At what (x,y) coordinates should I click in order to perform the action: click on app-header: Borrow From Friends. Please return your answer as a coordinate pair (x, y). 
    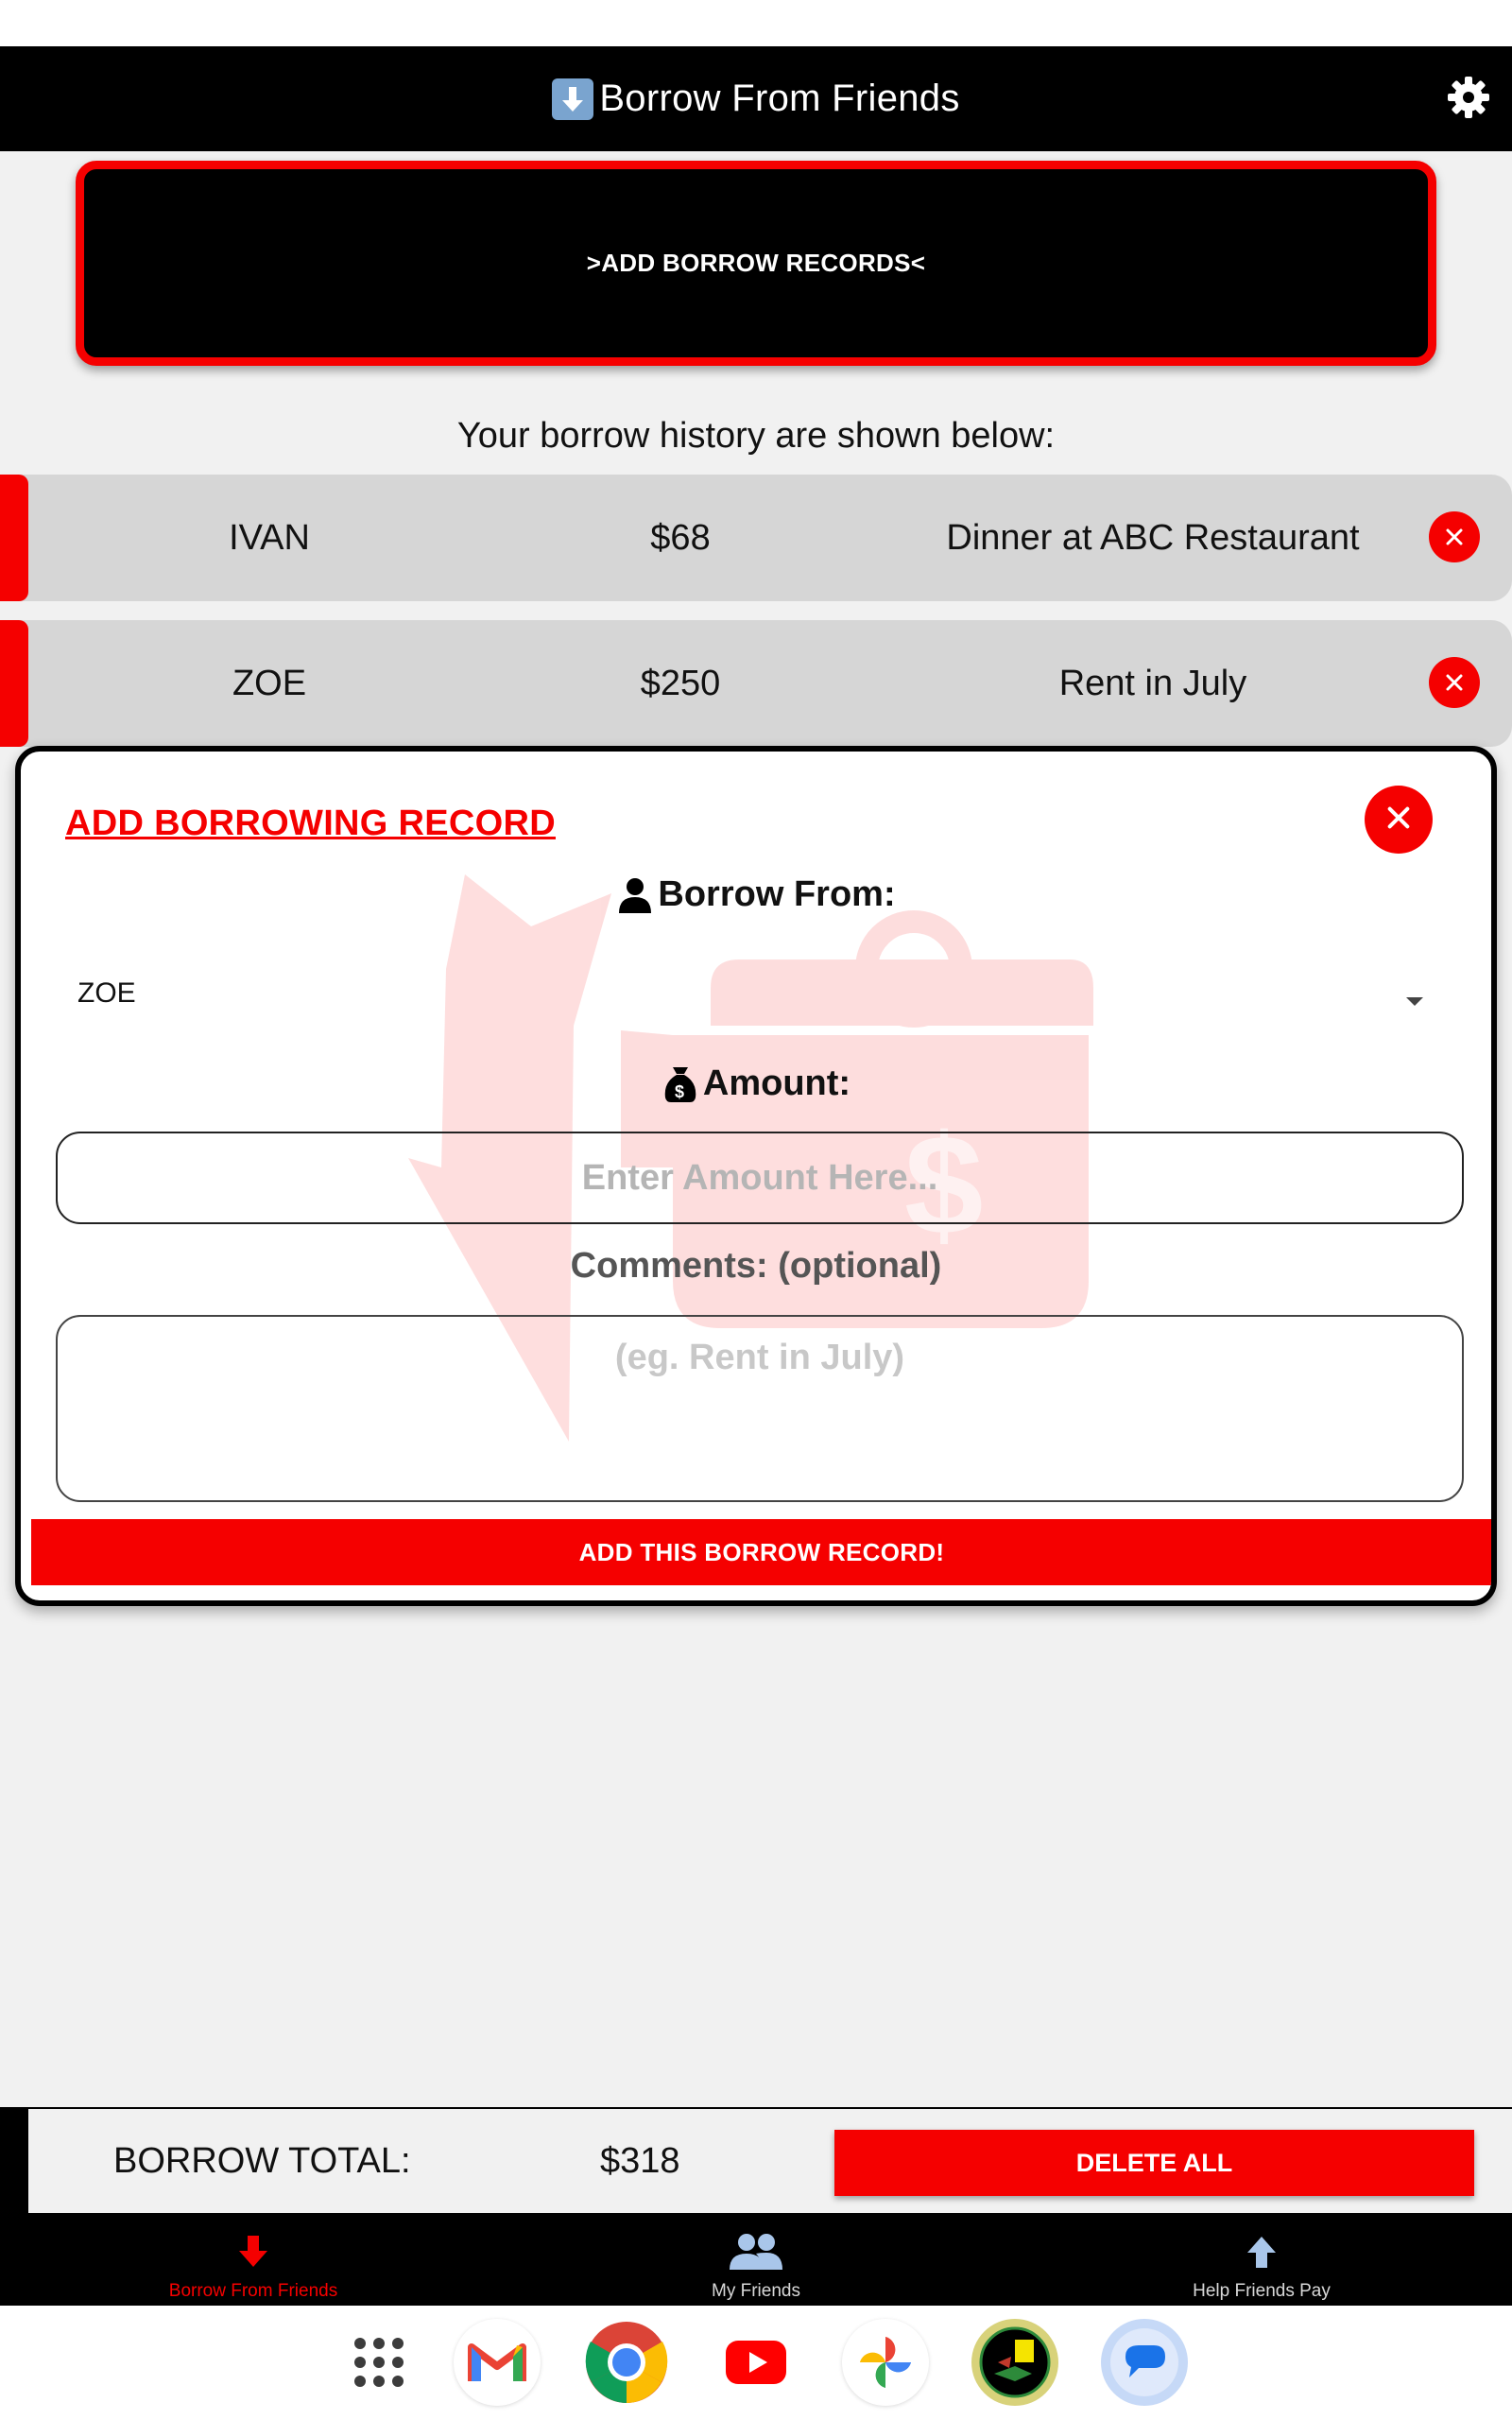
    Looking at the image, I should click on (756, 99).